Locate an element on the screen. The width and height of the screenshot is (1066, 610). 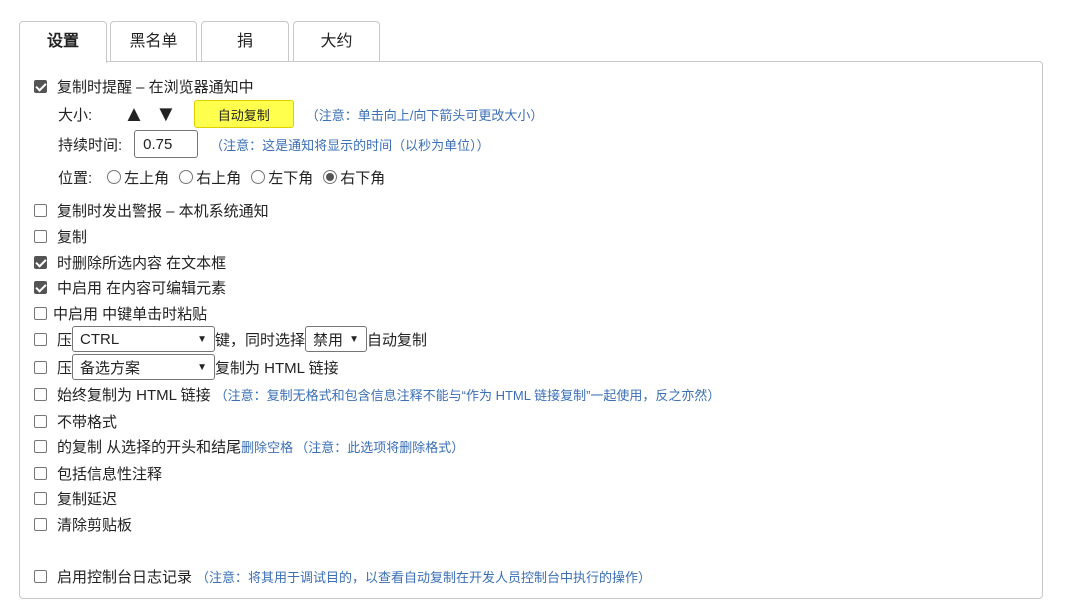
size-down-arrow-icon: ▼ is located at coordinates (166, 114).